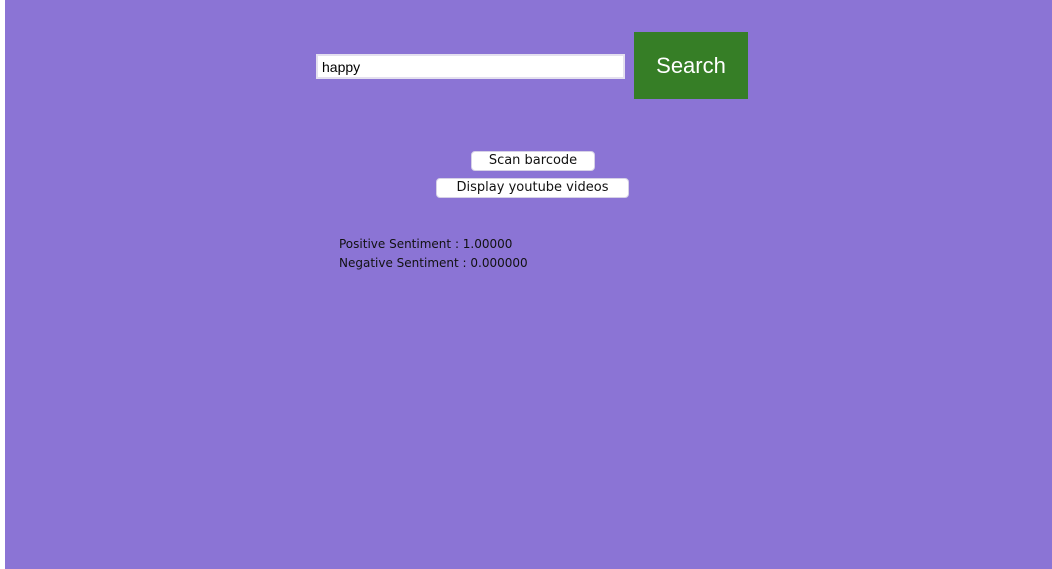 The height and width of the screenshot is (569, 1052). Describe the element at coordinates (395, 244) in the screenshot. I see `positive-sentiment-label: Positive Sentiment` at that location.